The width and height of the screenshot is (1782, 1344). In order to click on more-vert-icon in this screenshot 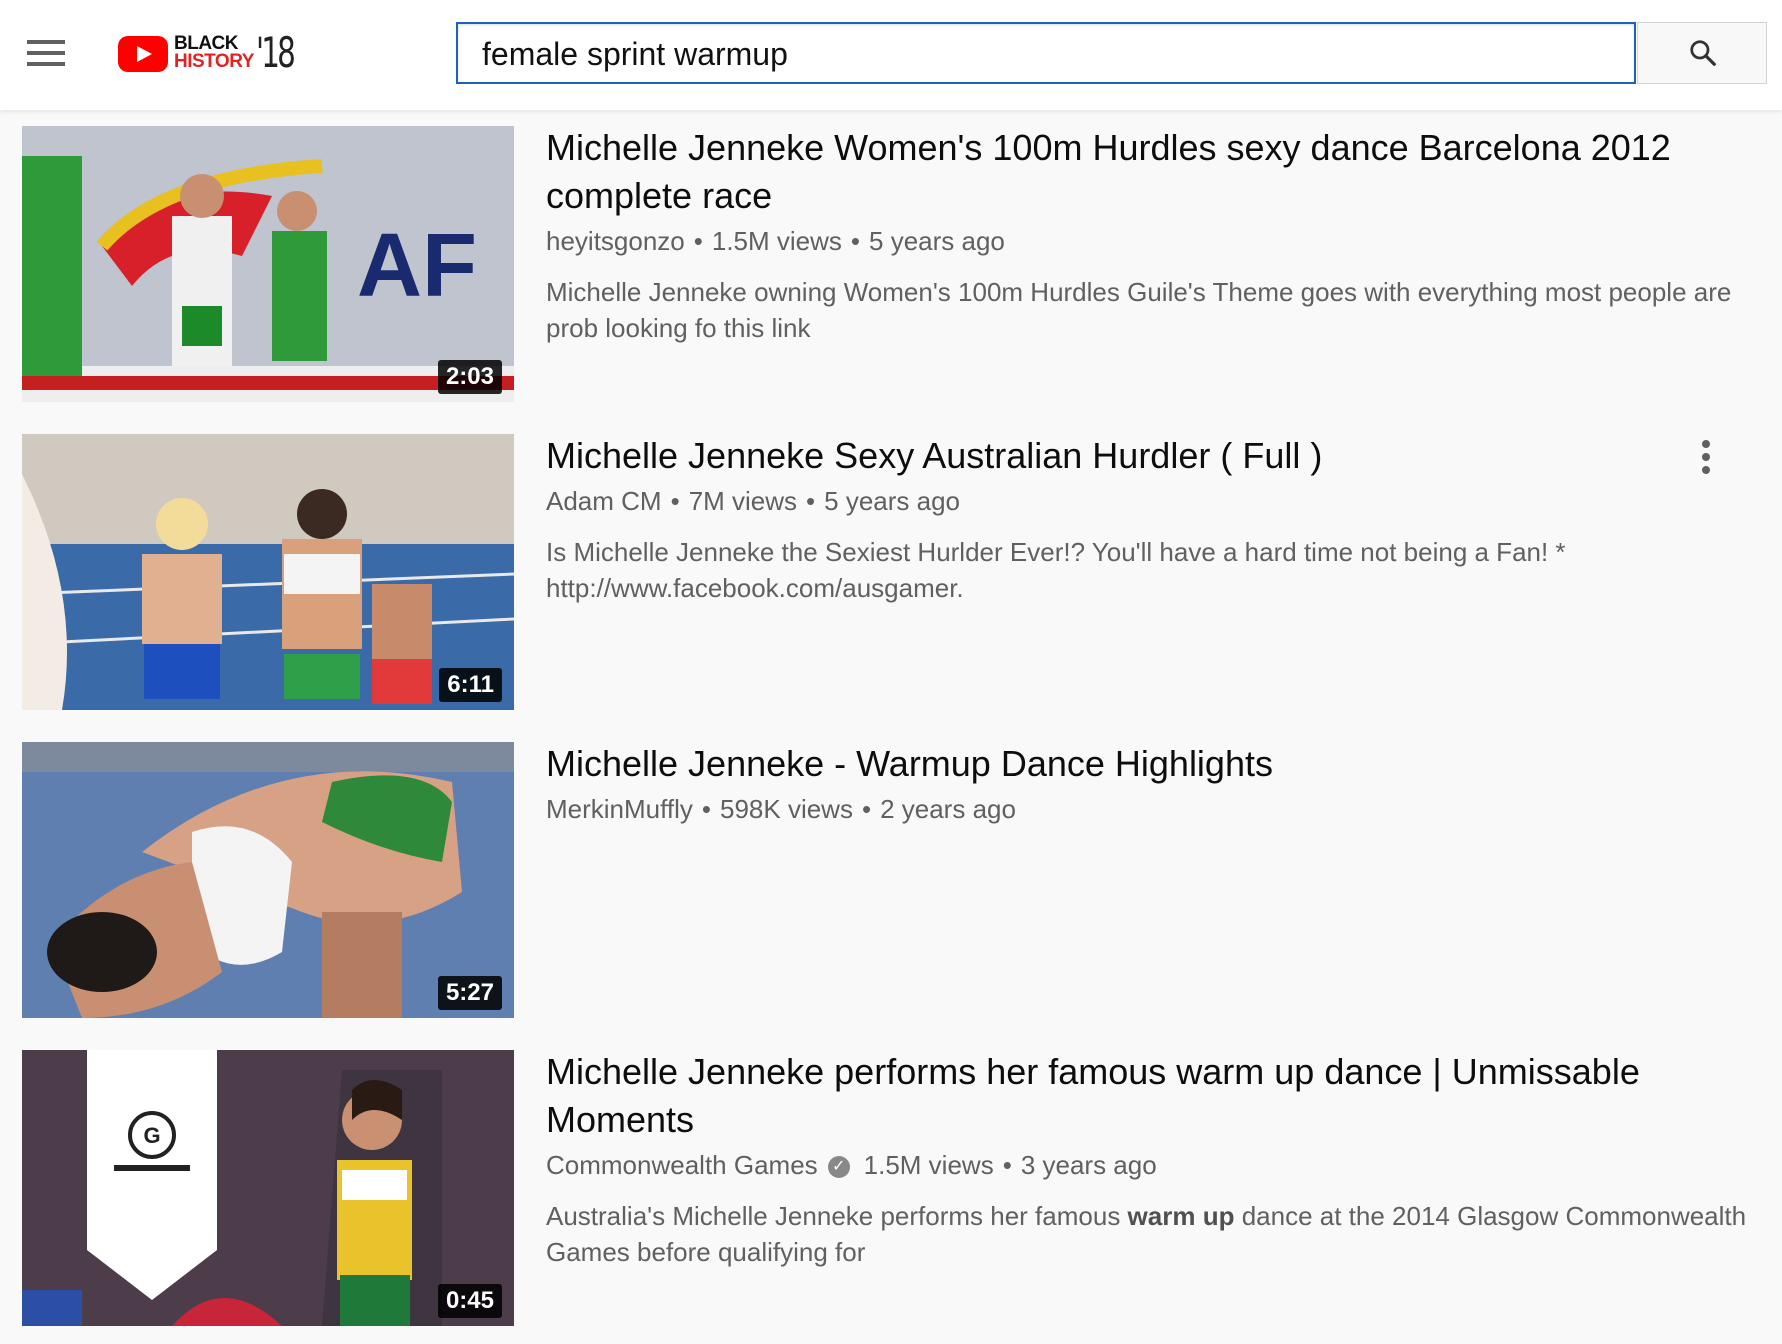, I will do `click(1706, 461)`.